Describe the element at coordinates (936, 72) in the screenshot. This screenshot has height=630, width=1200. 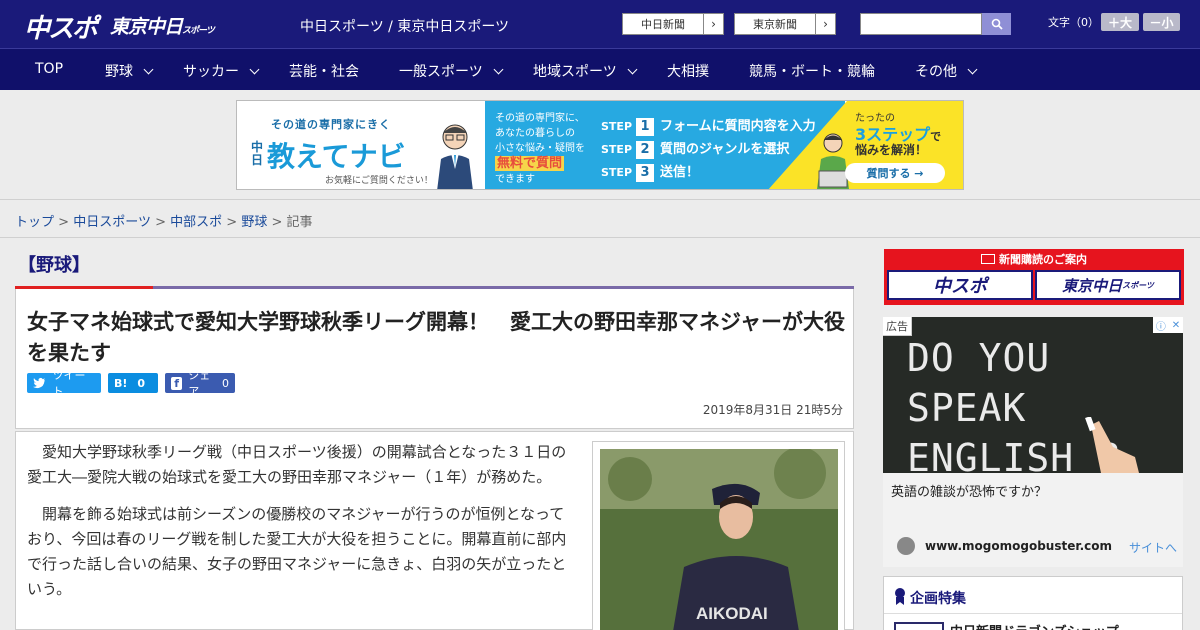
I see `nav-label: その他` at that location.